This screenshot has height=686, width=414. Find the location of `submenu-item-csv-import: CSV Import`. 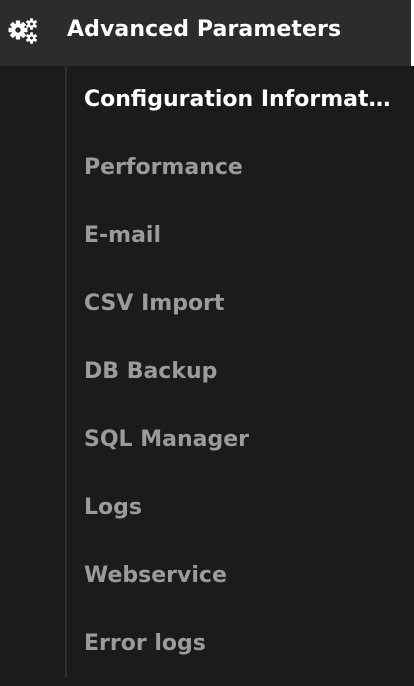

submenu-item-csv-import: CSV Import is located at coordinates (241, 304).